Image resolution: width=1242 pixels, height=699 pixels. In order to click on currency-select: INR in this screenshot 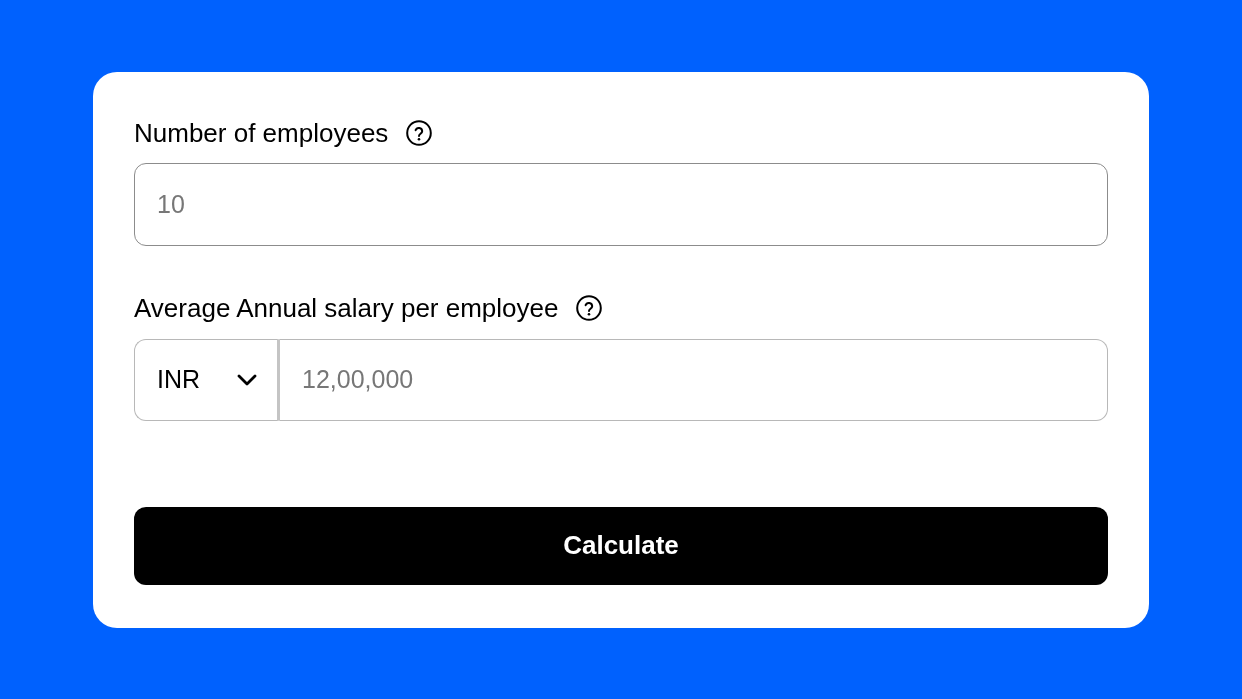, I will do `click(207, 379)`.